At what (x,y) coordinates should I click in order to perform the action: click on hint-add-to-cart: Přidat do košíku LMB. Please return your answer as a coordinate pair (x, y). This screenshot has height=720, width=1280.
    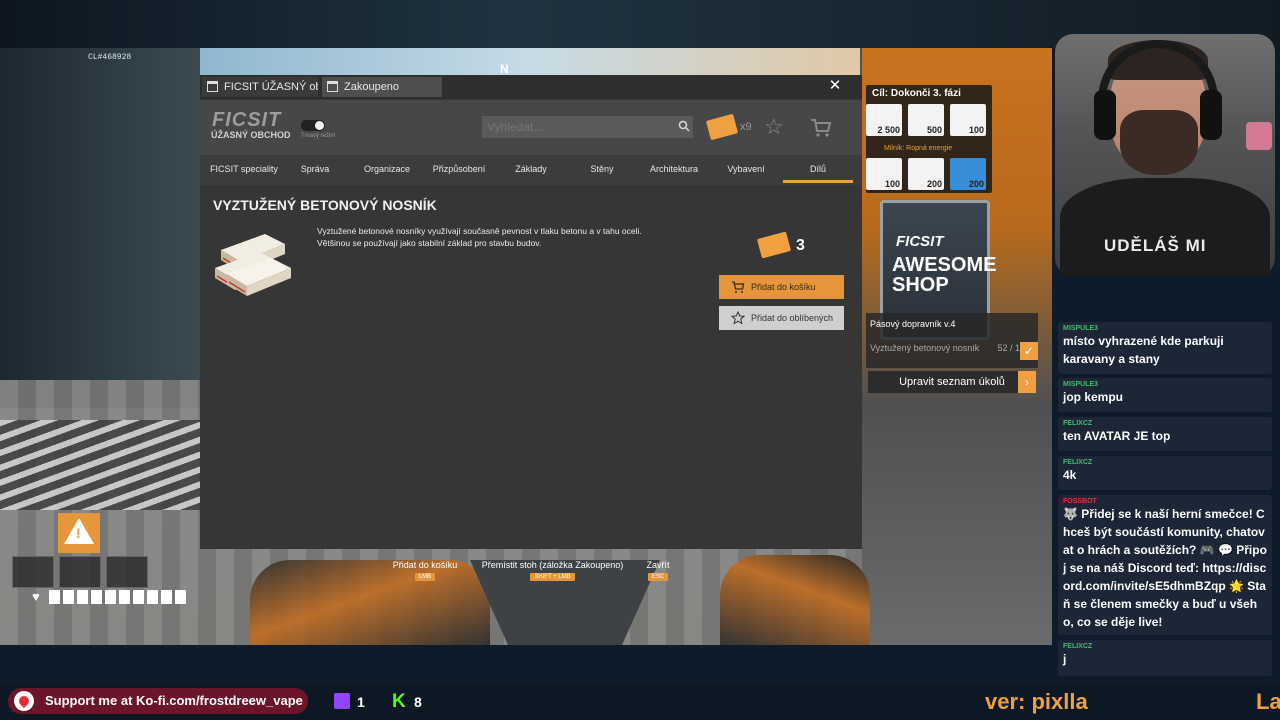
    Looking at the image, I should click on (425, 570).